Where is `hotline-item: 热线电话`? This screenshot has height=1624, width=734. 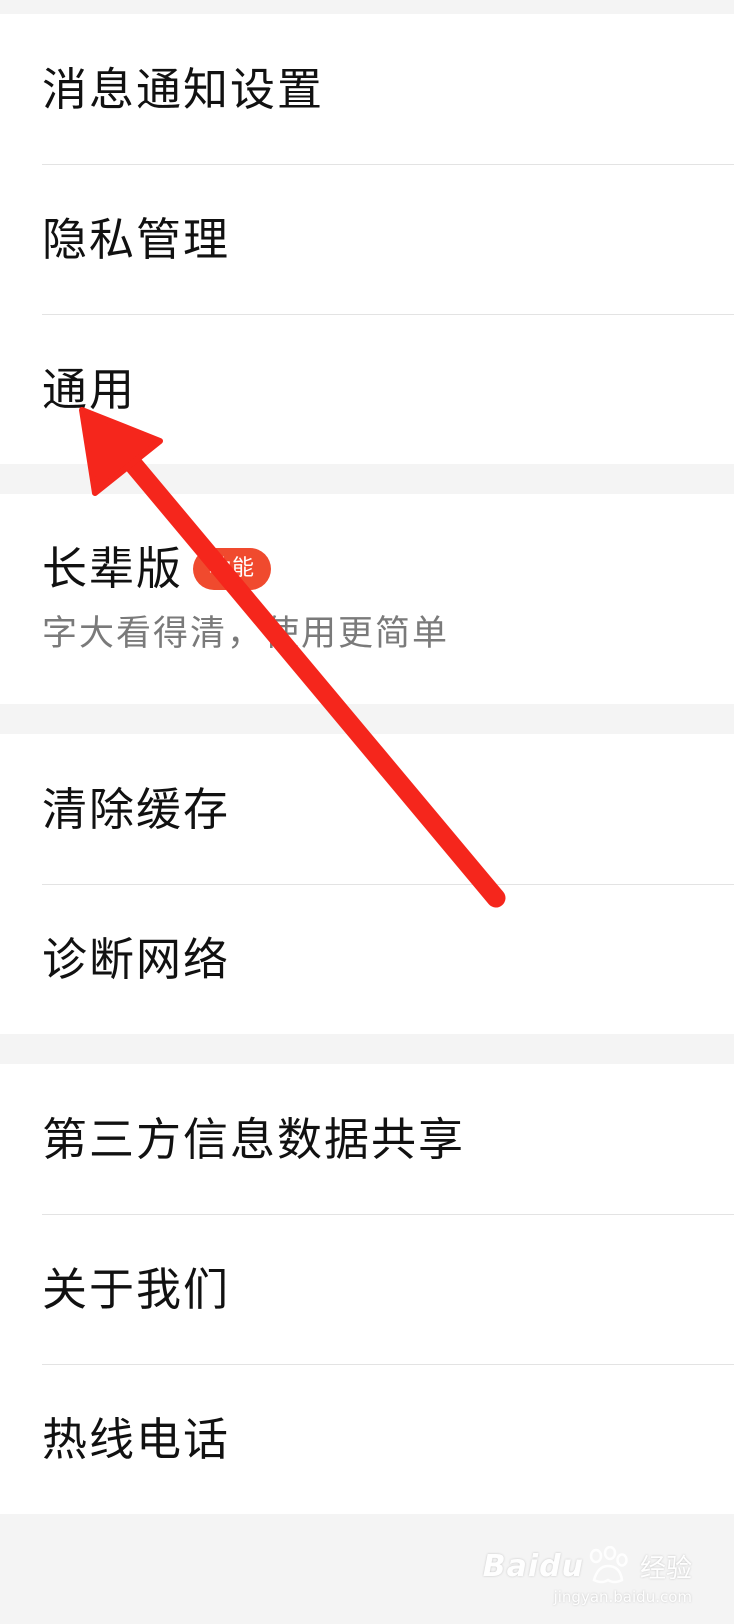
hotline-item: 热线电话 is located at coordinates (367, 1439).